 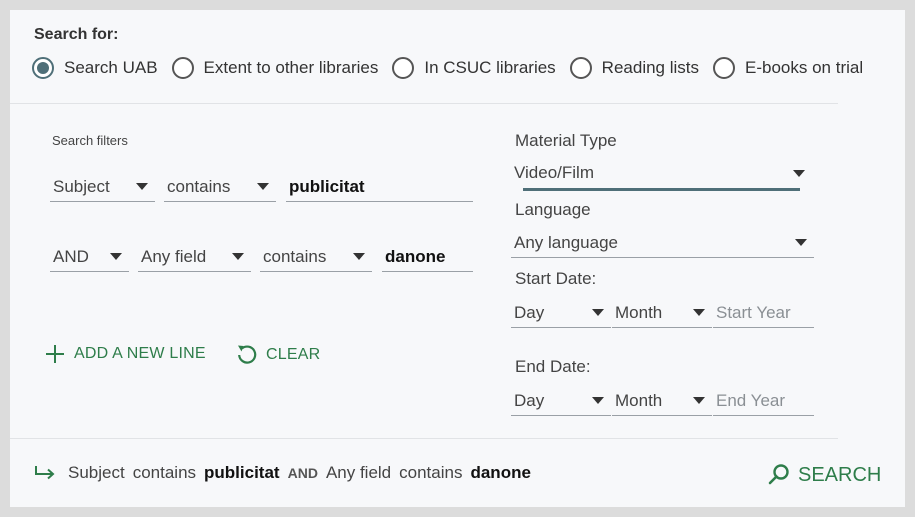 I want to click on return-arrow-icon, so click(x=45, y=473).